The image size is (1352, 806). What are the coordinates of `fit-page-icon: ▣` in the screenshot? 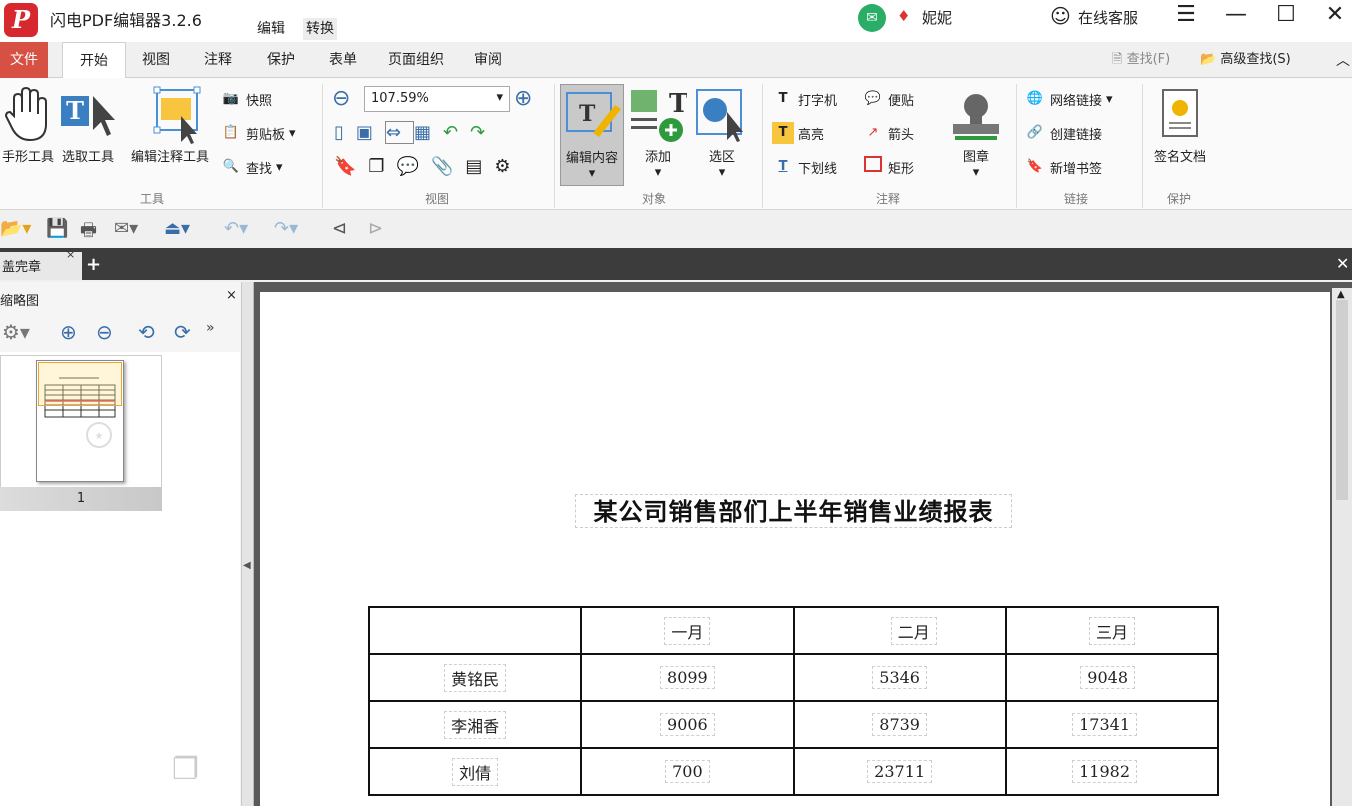 It's located at (370, 132).